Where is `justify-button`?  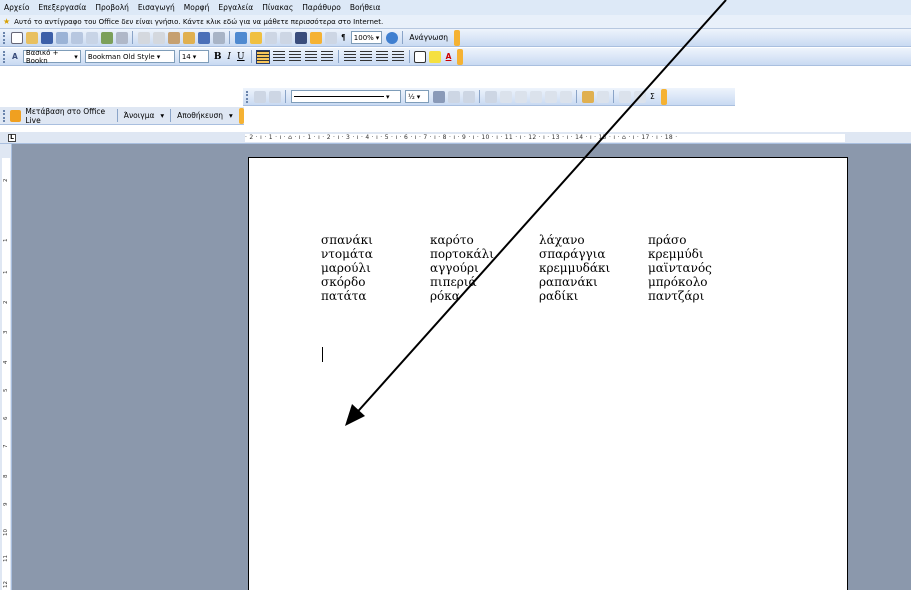
justify-button is located at coordinates (310, 56).